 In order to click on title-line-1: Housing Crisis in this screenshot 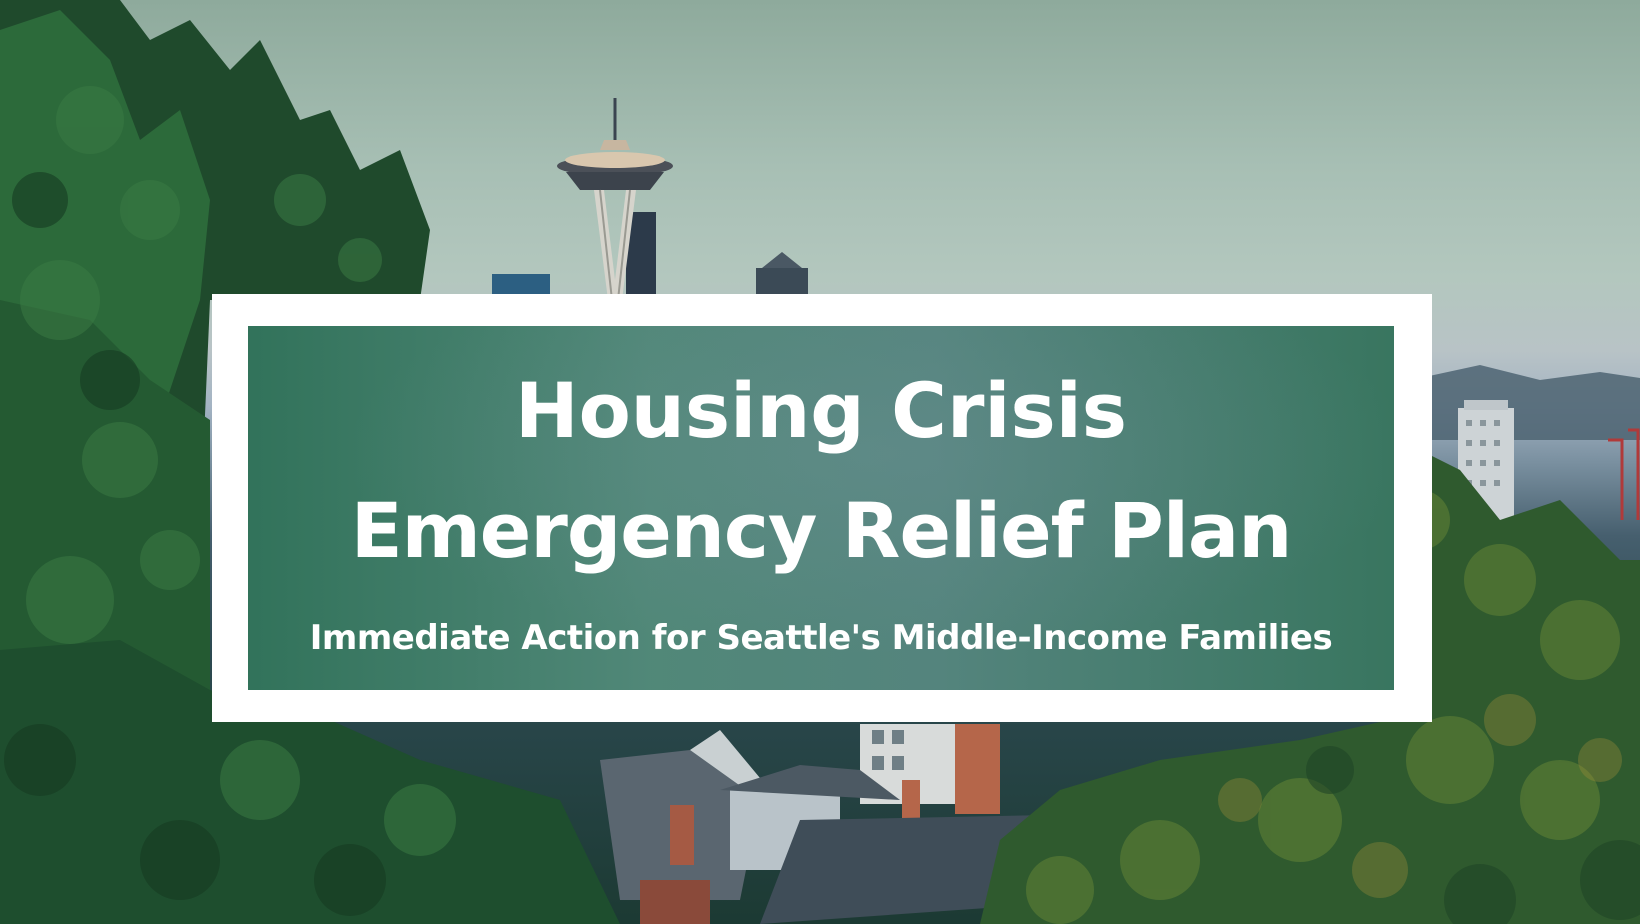, I will do `click(820, 410)`.